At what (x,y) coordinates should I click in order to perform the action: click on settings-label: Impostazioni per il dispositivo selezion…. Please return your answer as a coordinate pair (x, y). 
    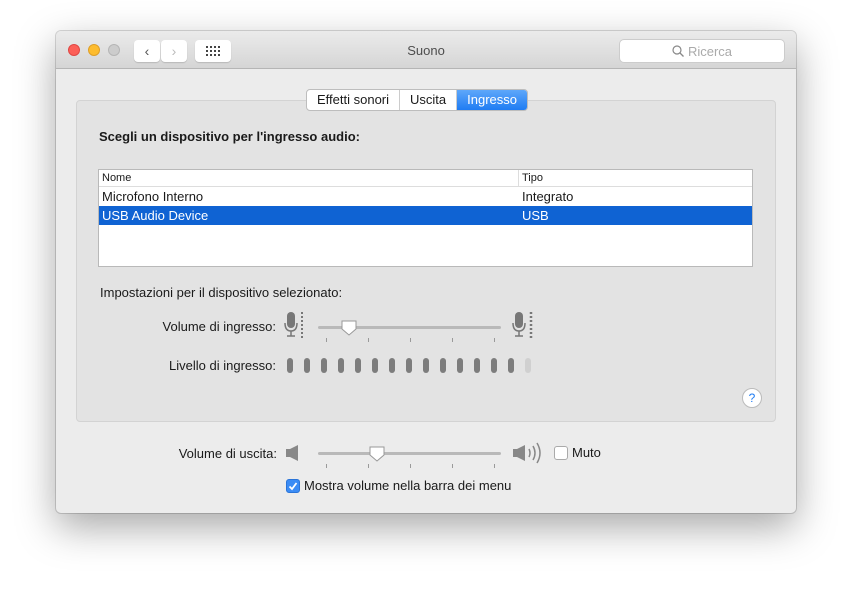
    Looking at the image, I should click on (221, 292).